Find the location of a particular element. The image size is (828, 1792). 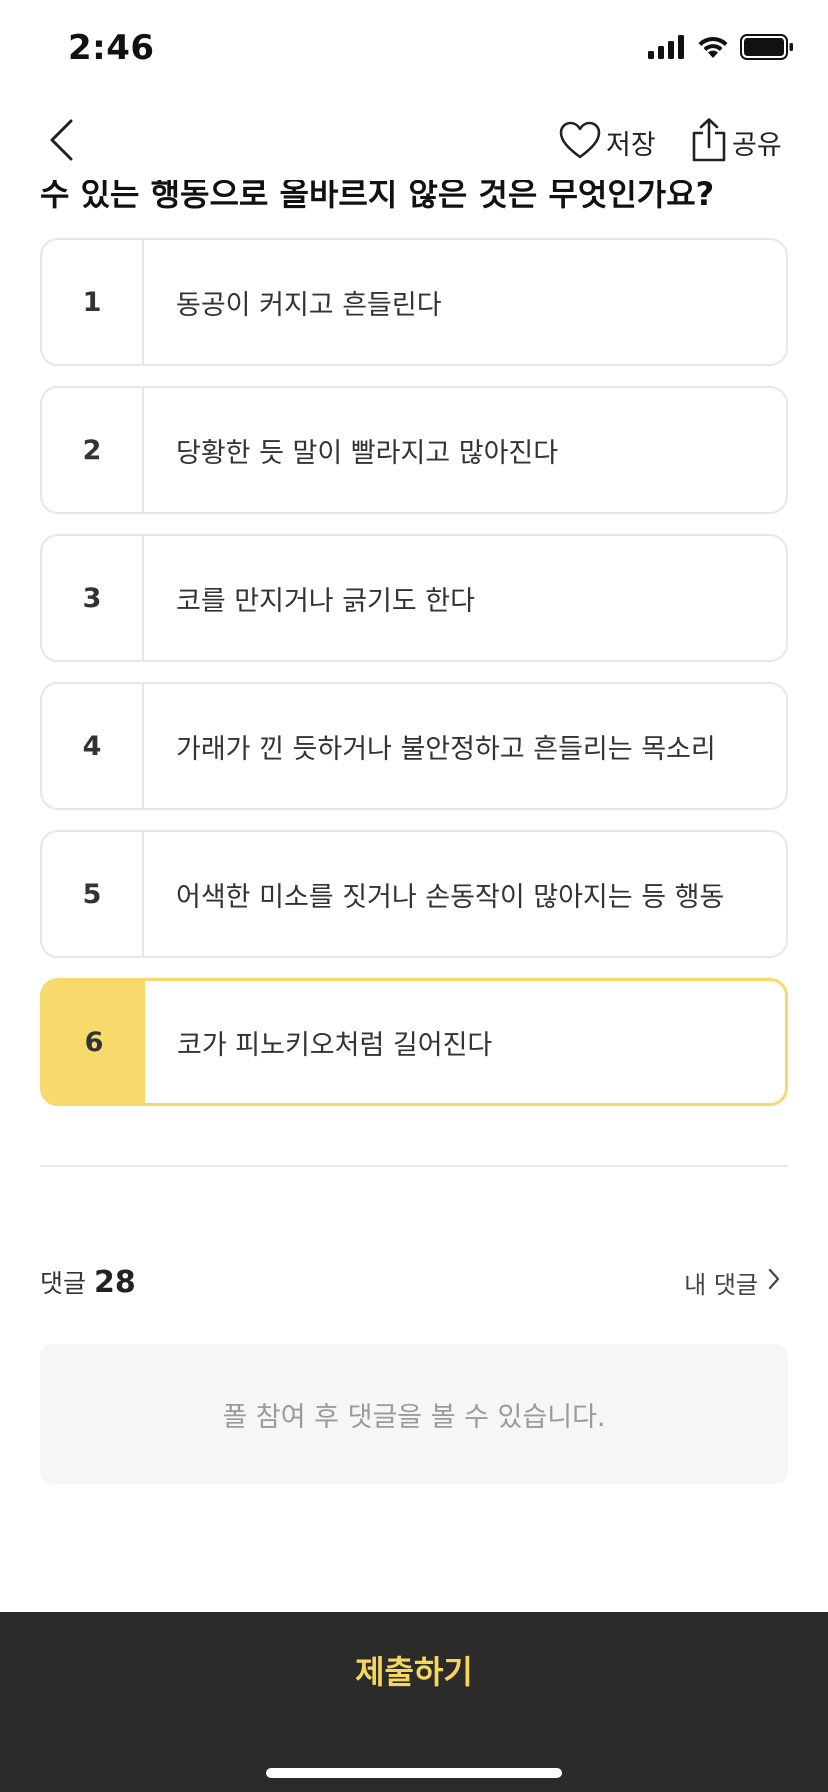

option-number: 1 is located at coordinates (93, 302).